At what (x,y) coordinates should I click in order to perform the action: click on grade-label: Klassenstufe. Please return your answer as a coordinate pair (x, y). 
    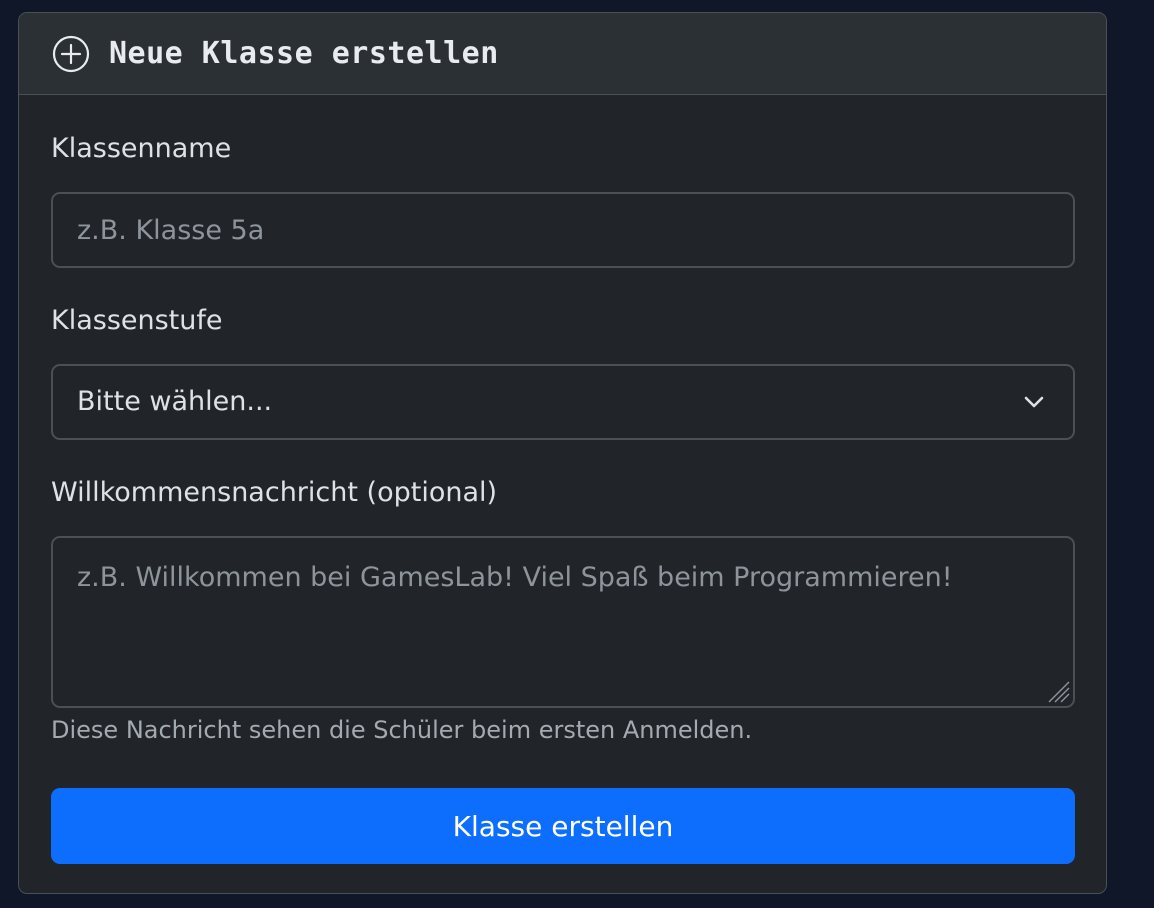
    Looking at the image, I should click on (137, 320).